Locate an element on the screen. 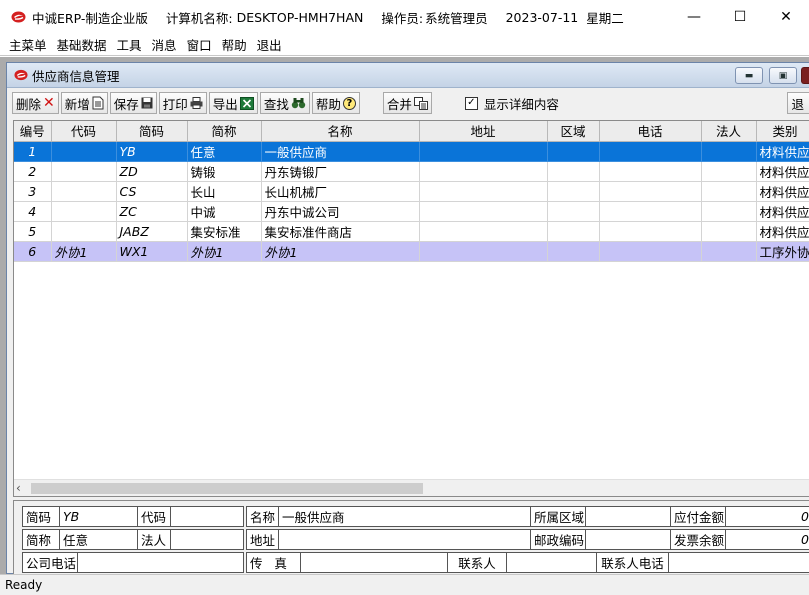  scroll-left-arrow-icon: ‹ is located at coordinates (18, 488).